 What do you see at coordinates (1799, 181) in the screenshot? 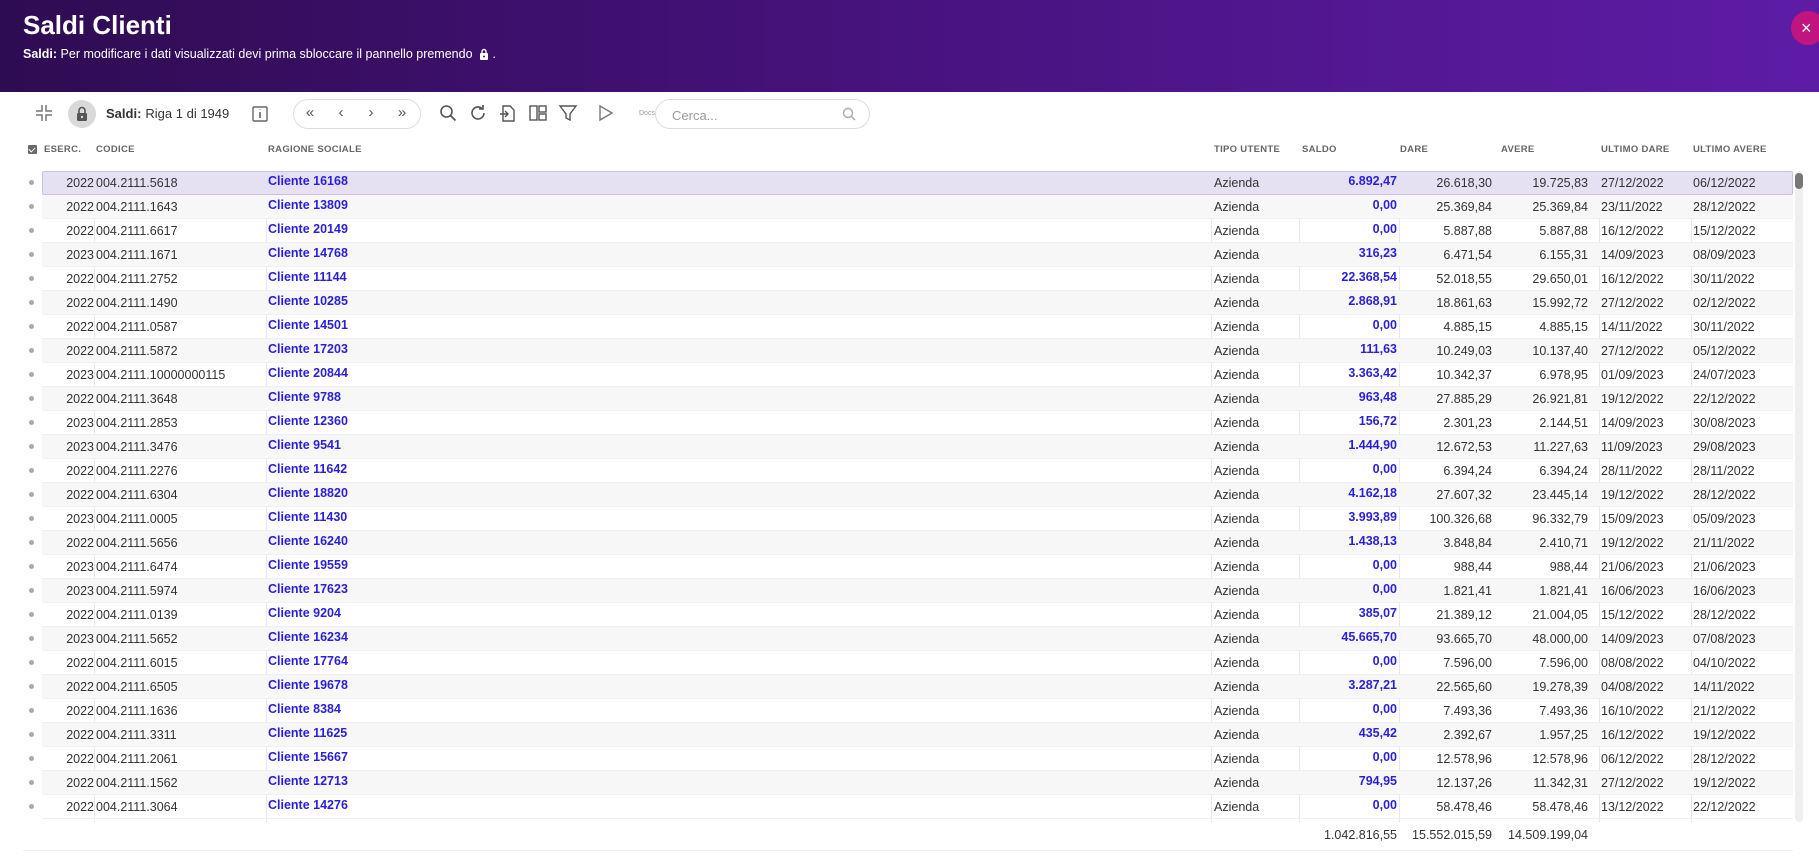
I see `scrollbar-thumb` at bounding box center [1799, 181].